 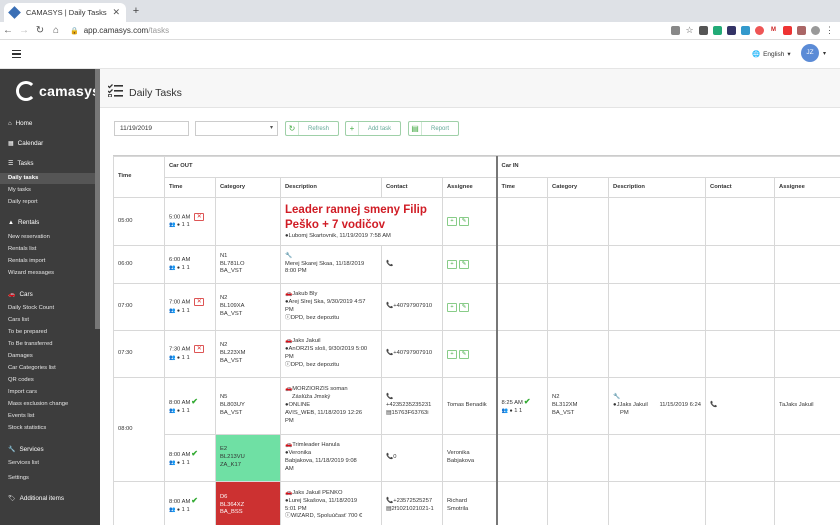 What do you see at coordinates (815, 30) in the screenshot?
I see `profile-icon` at bounding box center [815, 30].